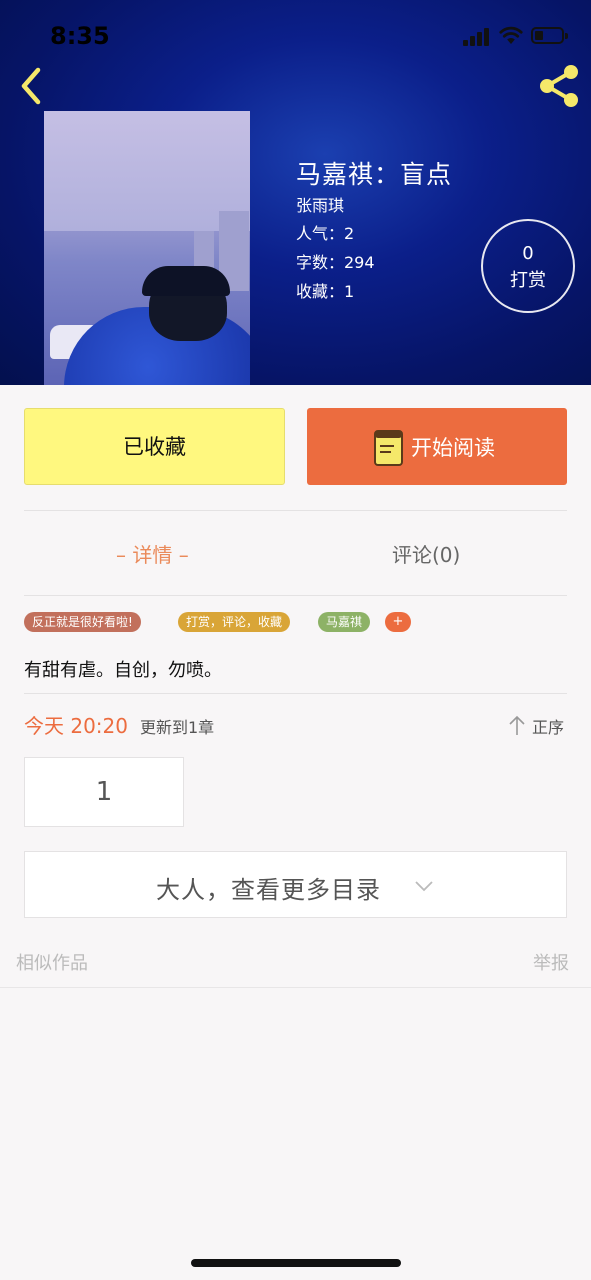 This screenshot has width=591, height=1280. Describe the element at coordinates (325, 233) in the screenshot. I see `book-popularity: 人气：2` at that location.